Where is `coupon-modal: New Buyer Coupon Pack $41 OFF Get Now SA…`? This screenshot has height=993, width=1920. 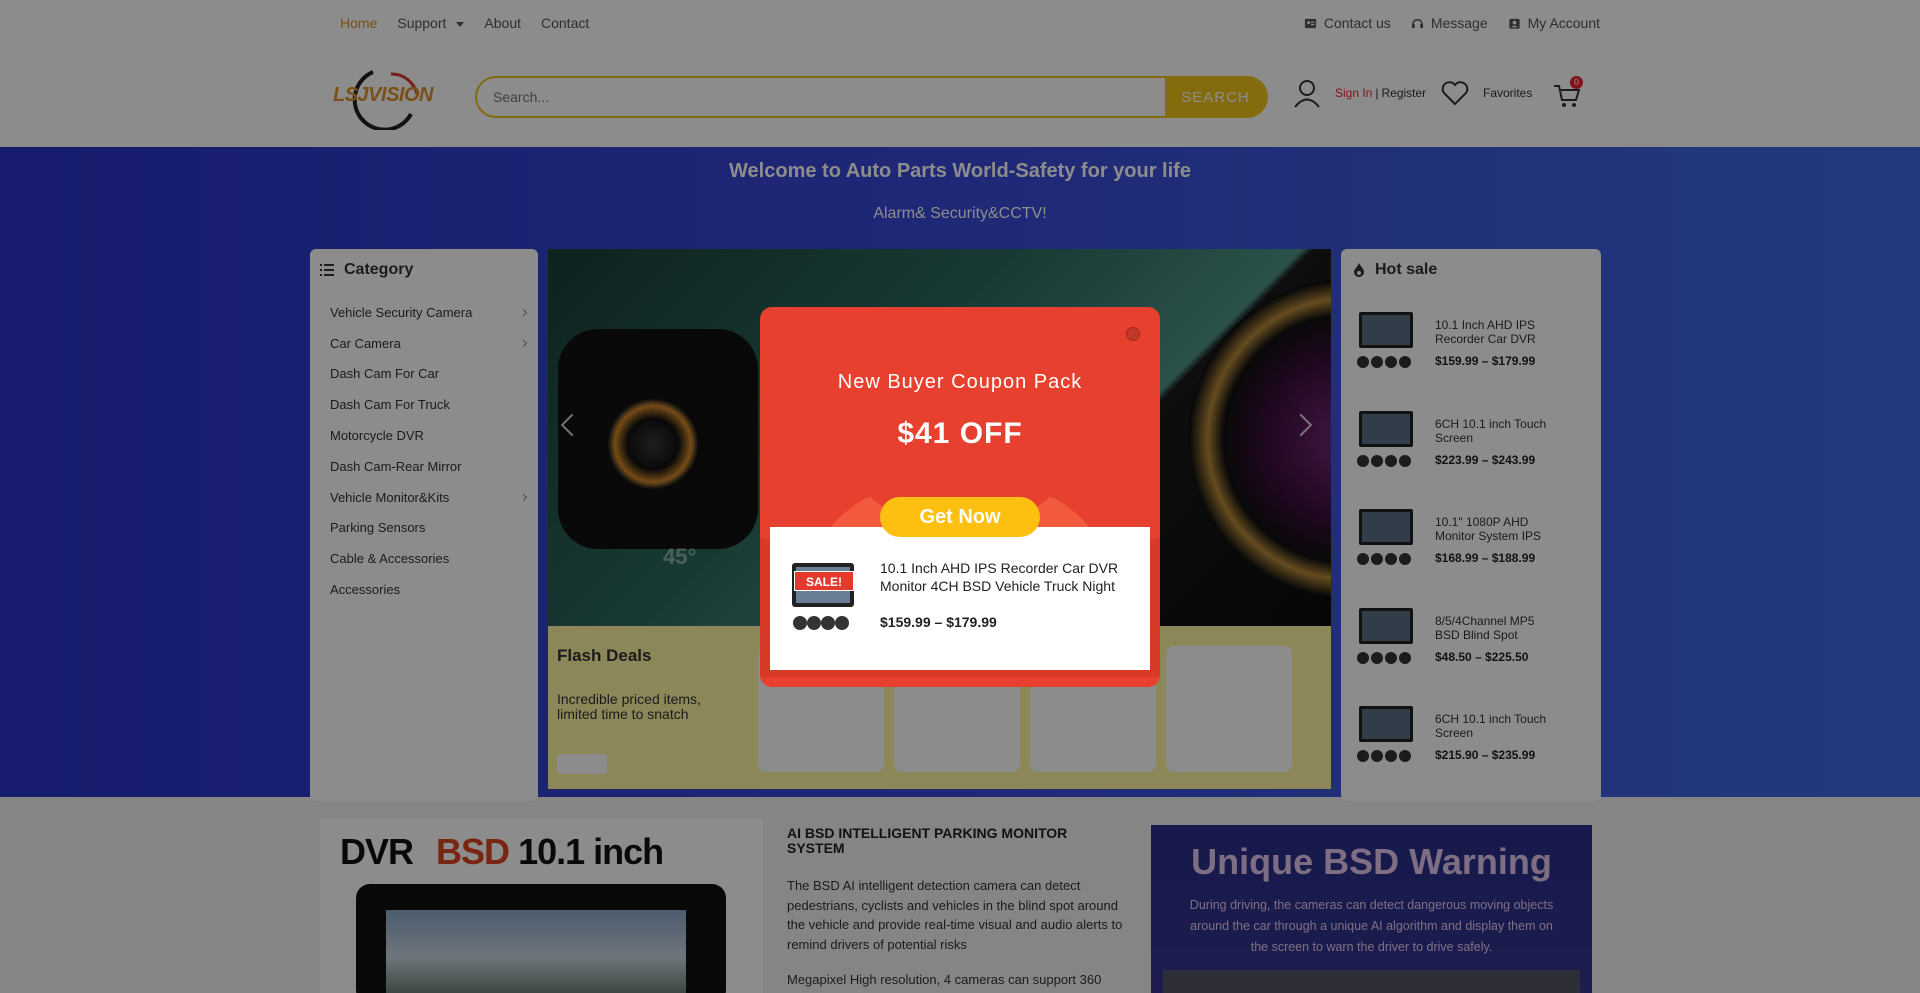 coupon-modal: New Buyer Coupon Pack $41 OFF Get Now SA… is located at coordinates (960, 497).